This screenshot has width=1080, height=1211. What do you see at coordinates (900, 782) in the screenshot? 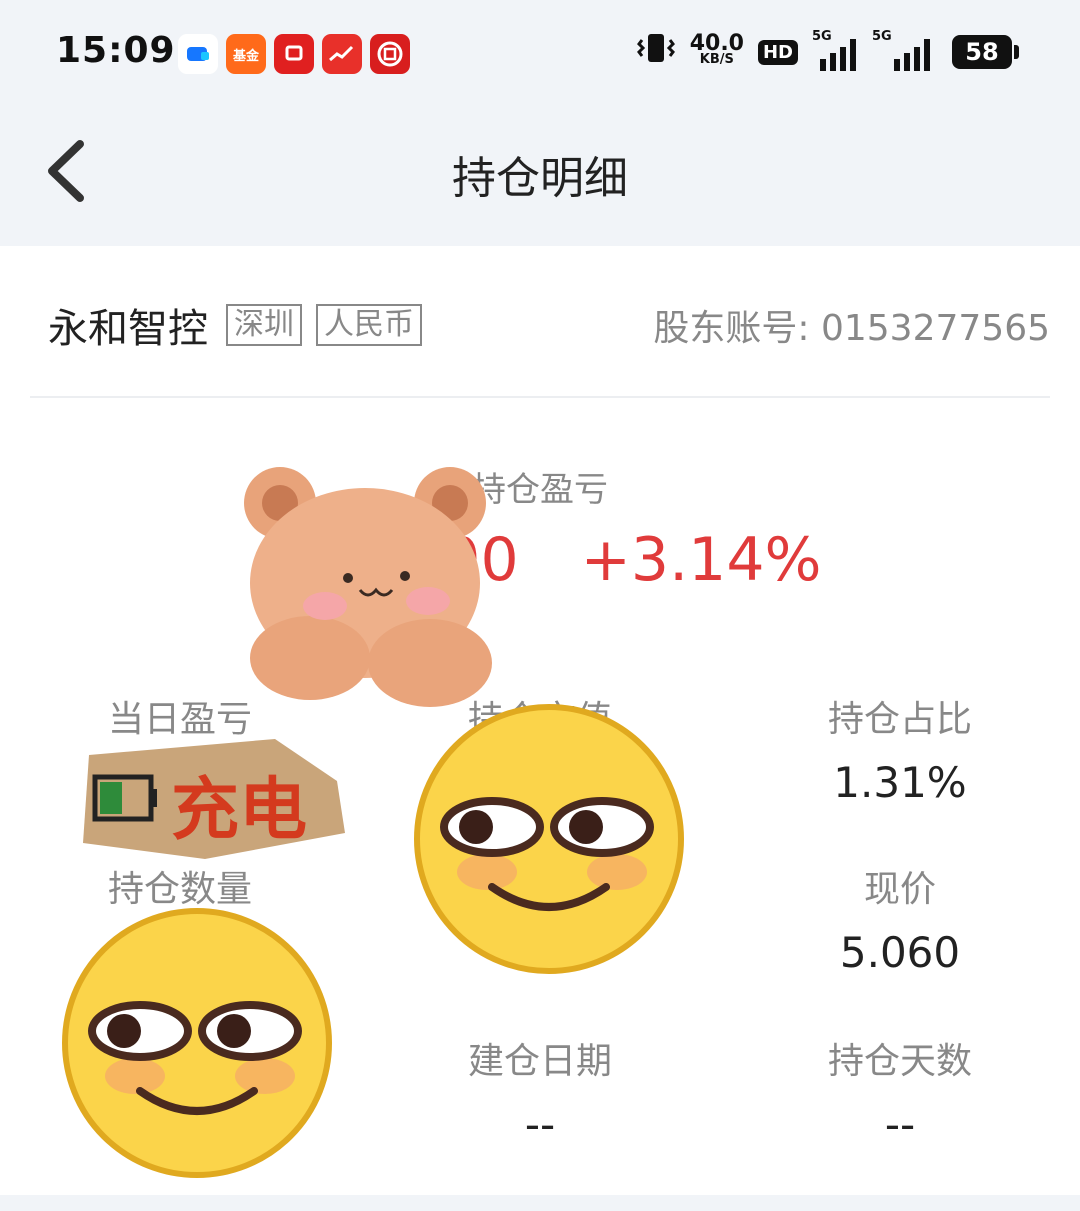
I see `position-ratio-value: 1.31%` at bounding box center [900, 782].